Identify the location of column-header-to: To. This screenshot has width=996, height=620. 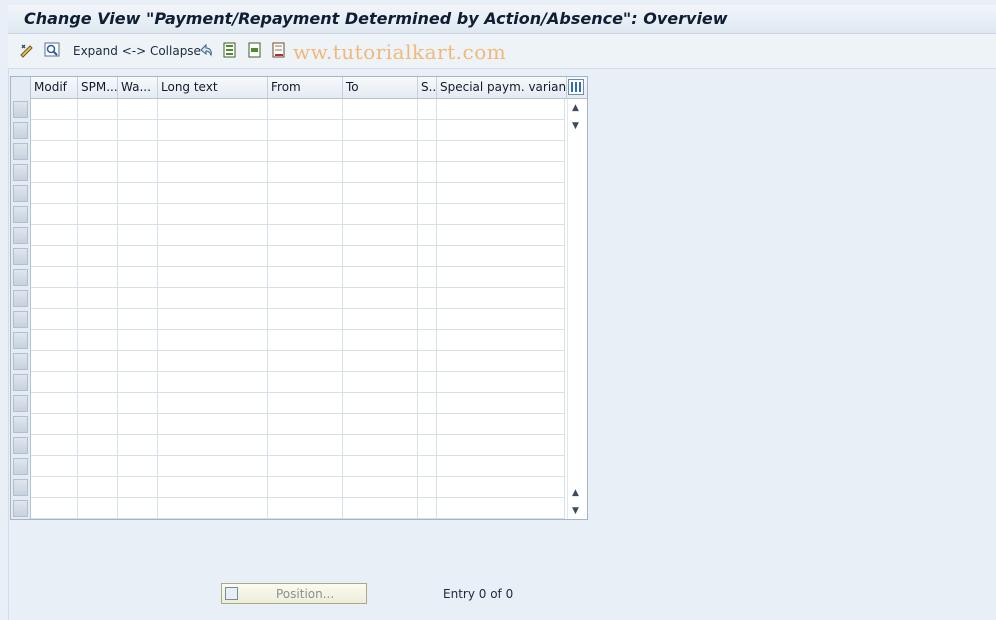
(380, 87).